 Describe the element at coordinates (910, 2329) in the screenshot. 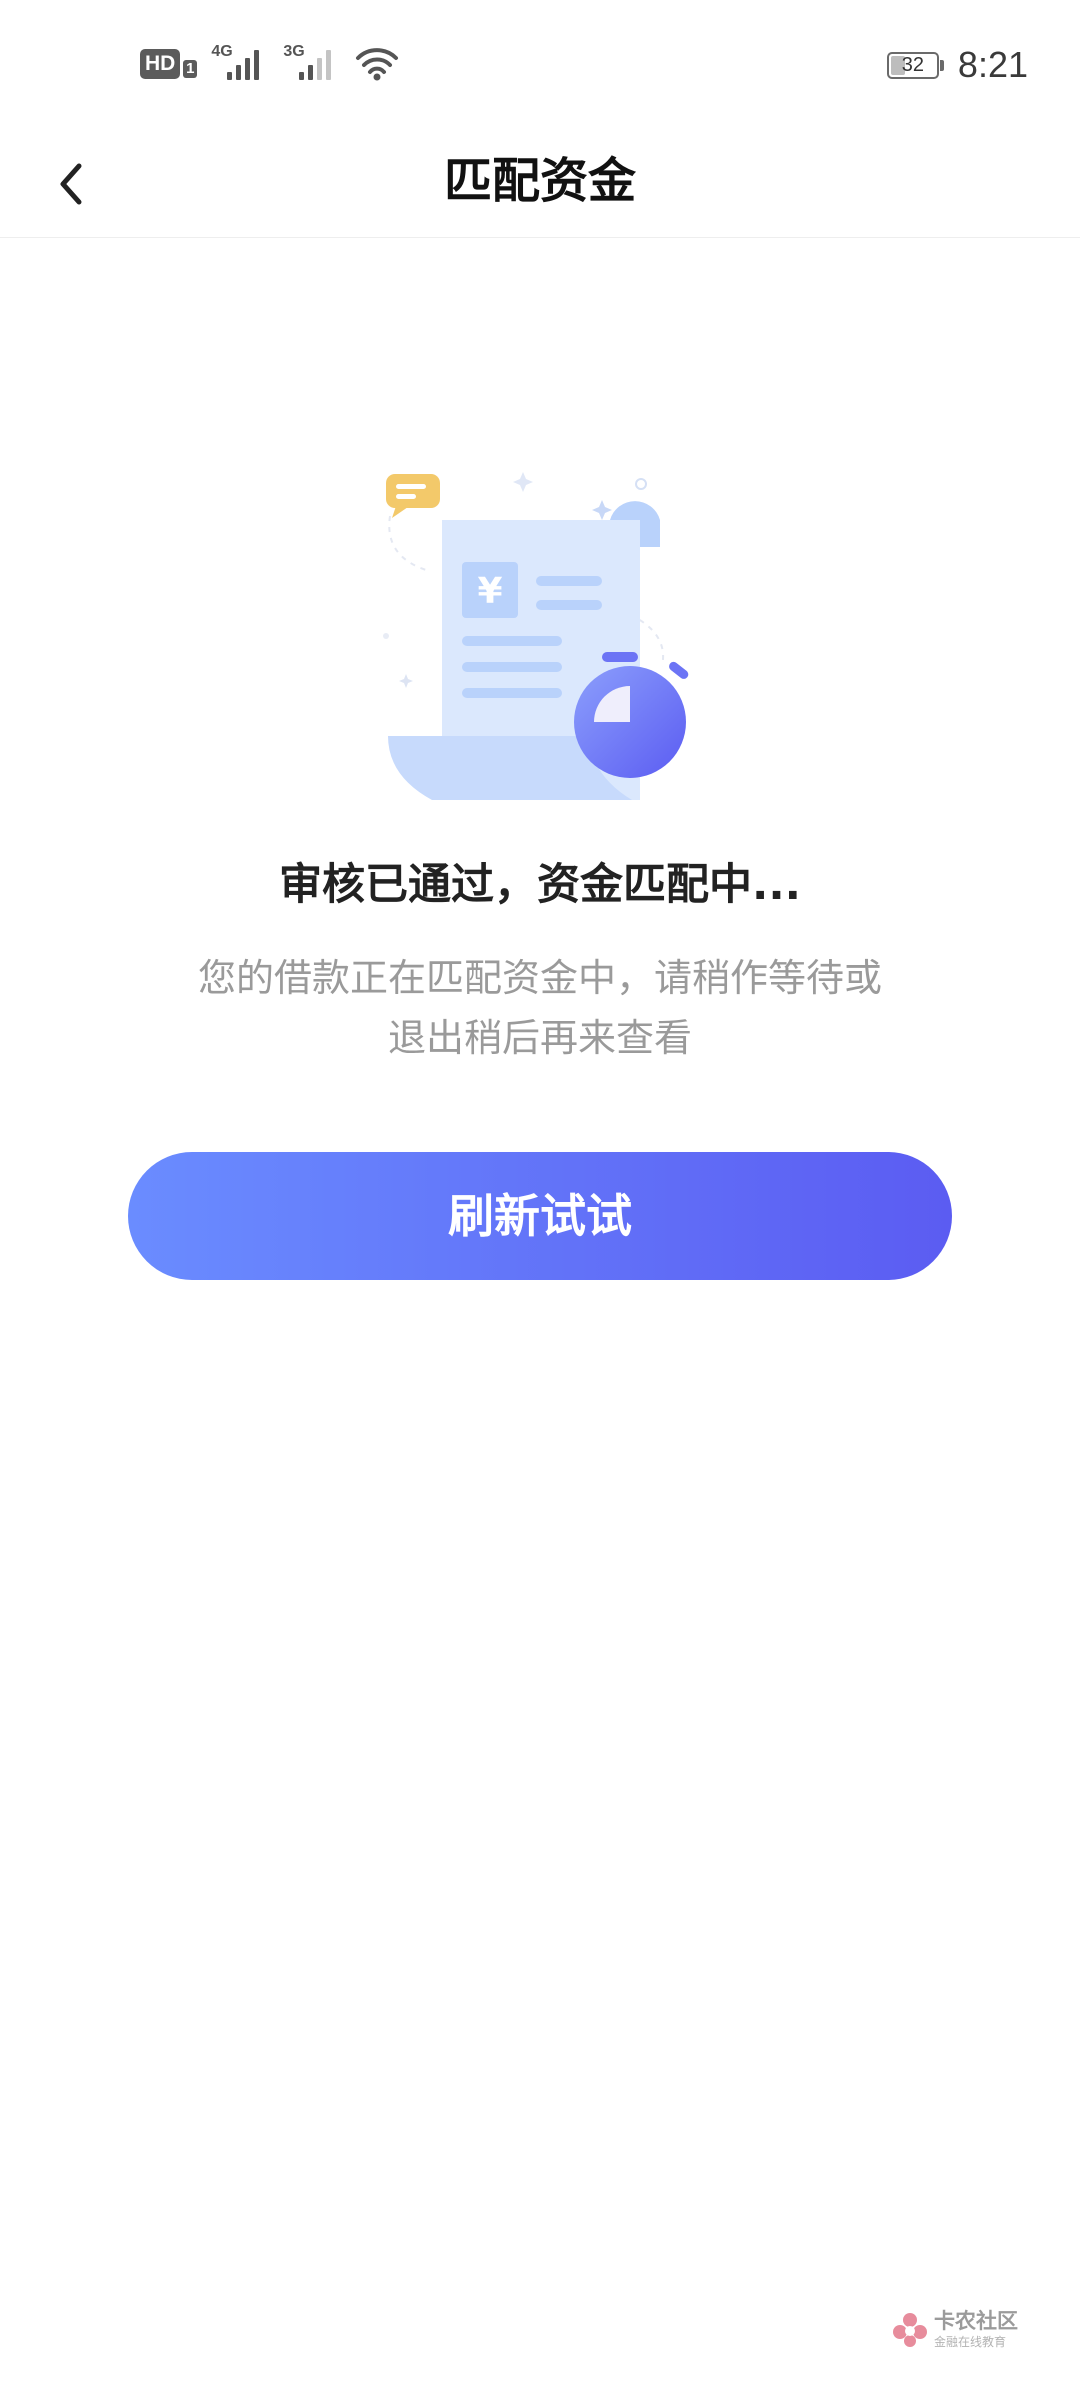

I see `watermark-logo-icon` at that location.